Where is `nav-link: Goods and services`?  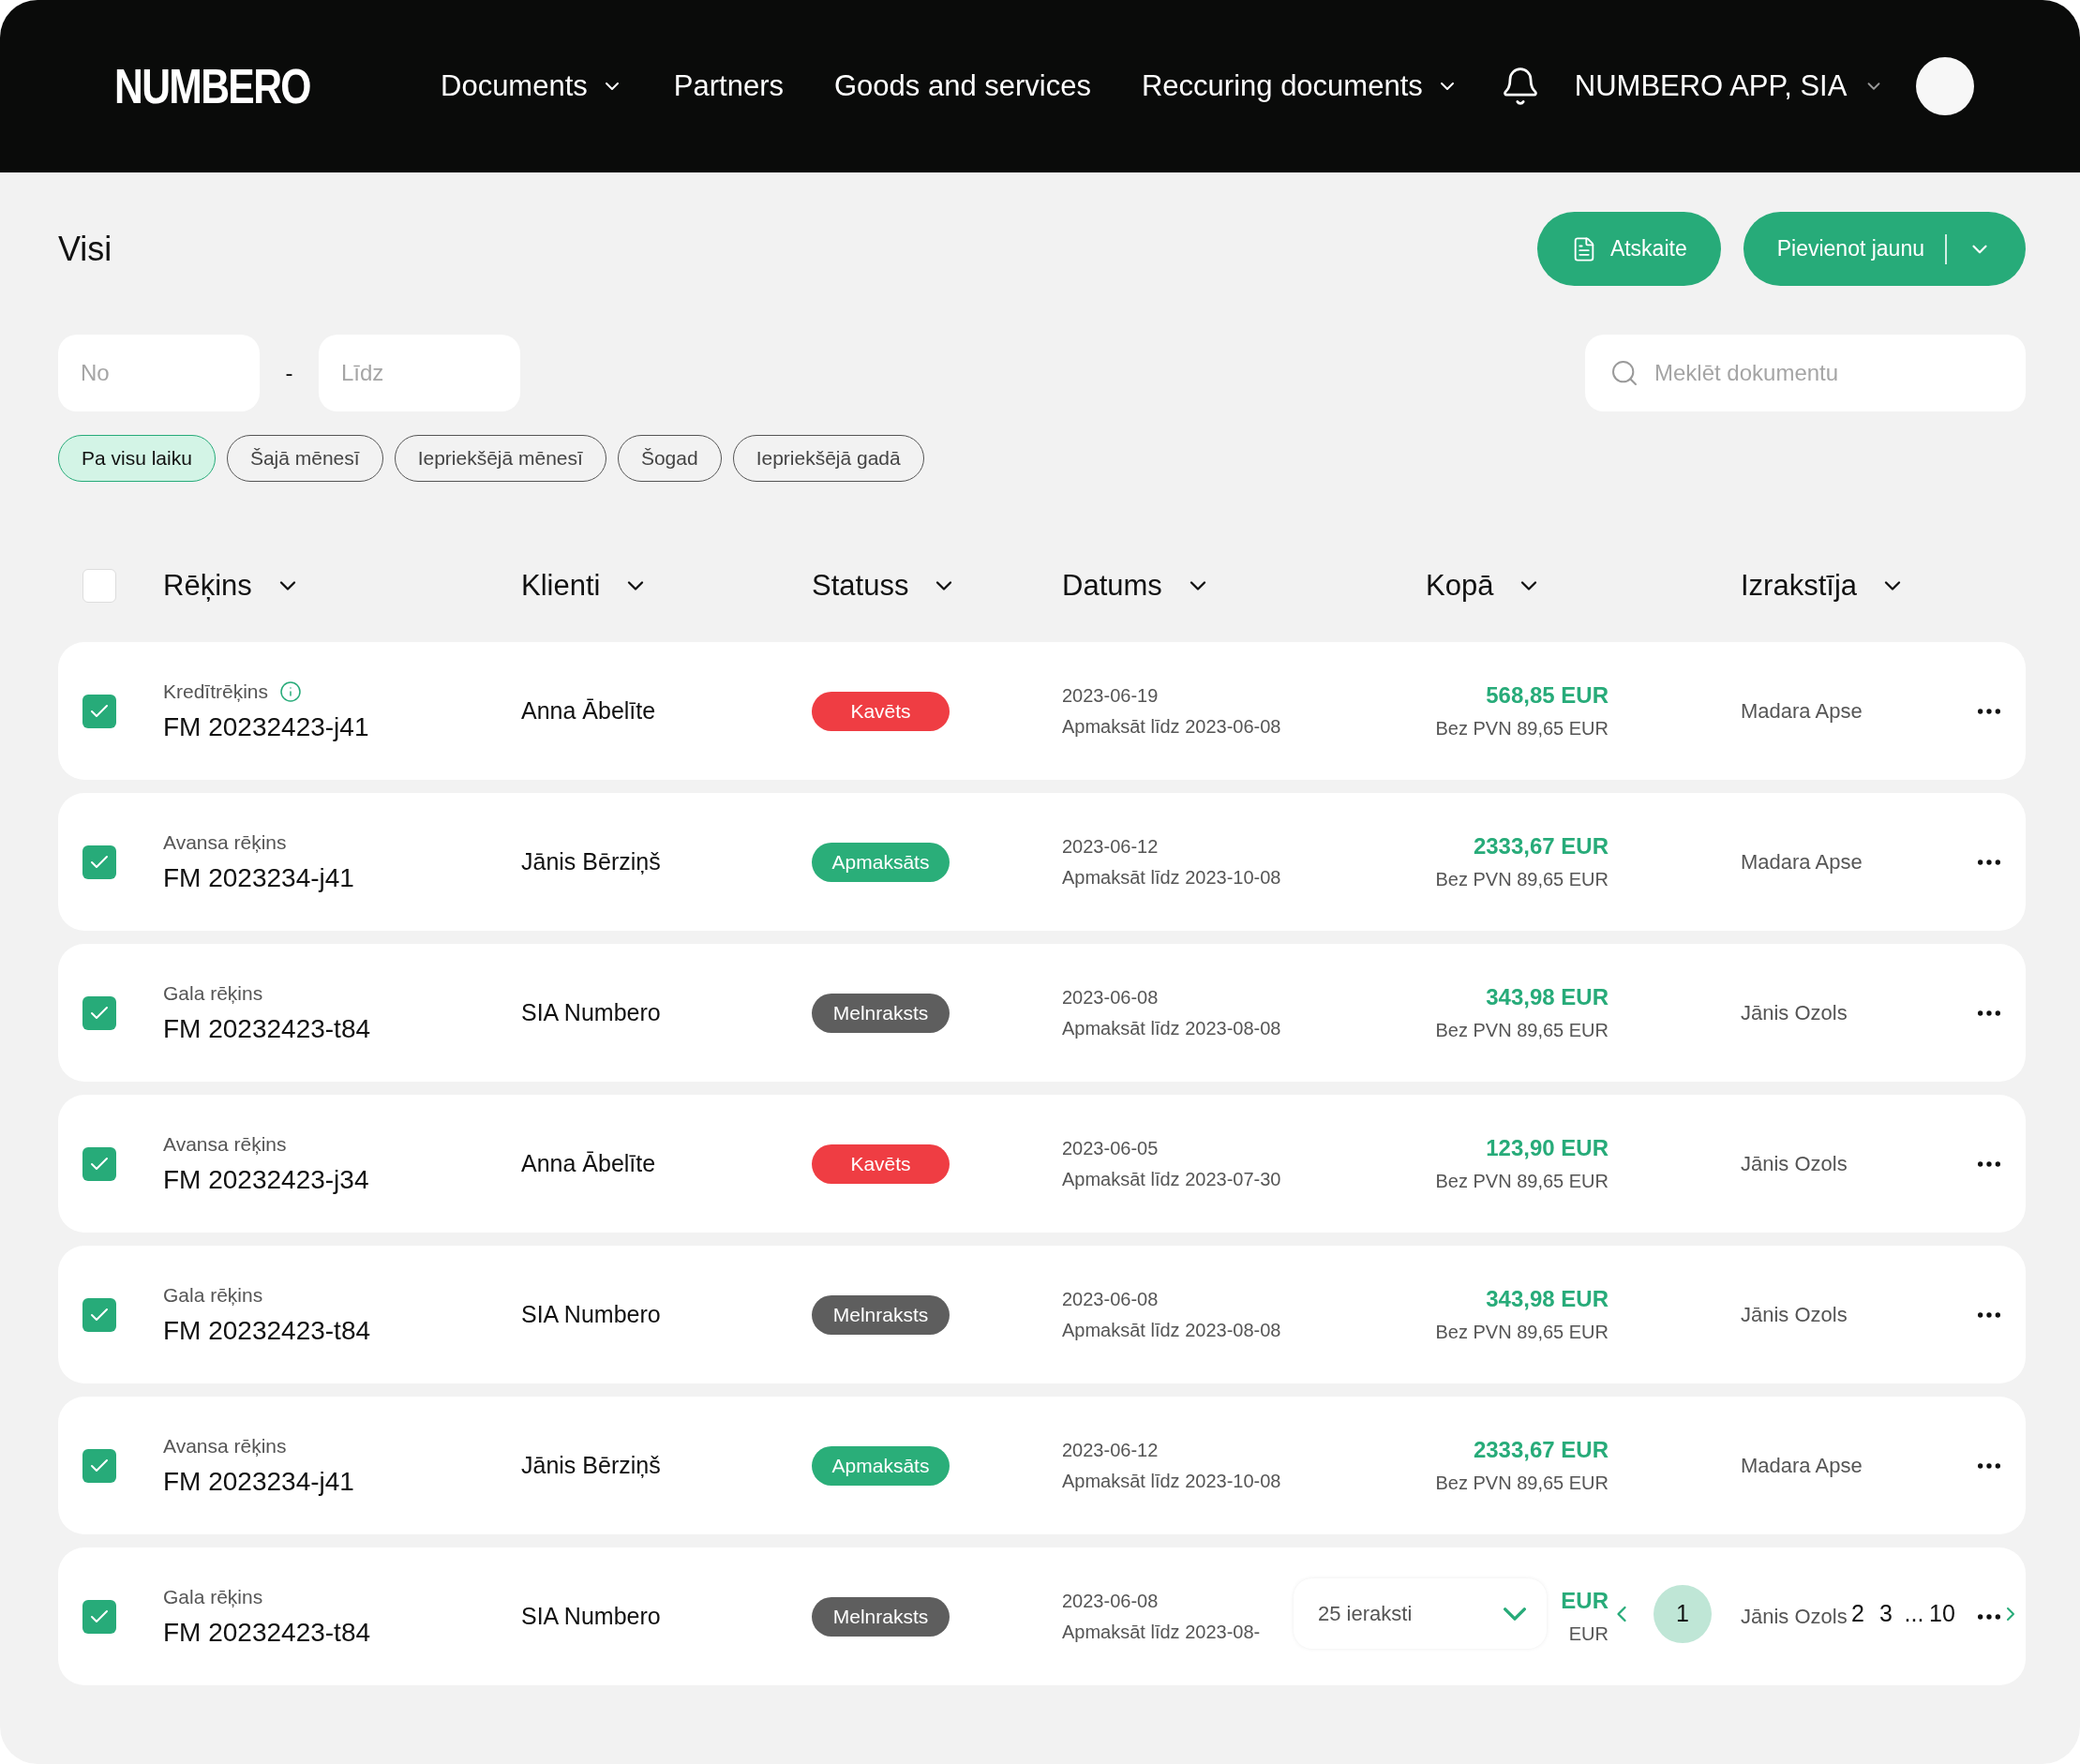
nav-link: Goods and services is located at coordinates (962, 86).